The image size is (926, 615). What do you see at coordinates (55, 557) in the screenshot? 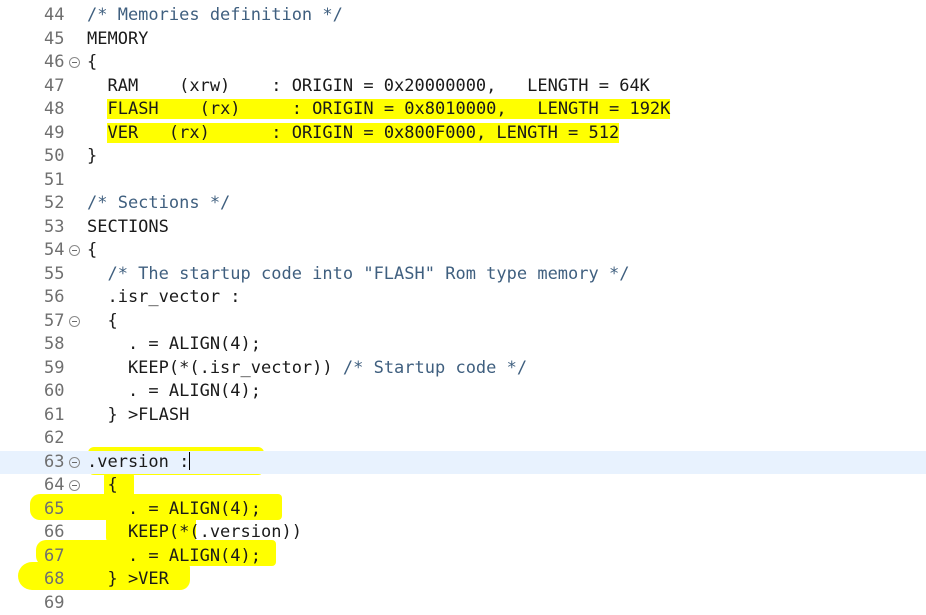
I see `line-number: 67` at bounding box center [55, 557].